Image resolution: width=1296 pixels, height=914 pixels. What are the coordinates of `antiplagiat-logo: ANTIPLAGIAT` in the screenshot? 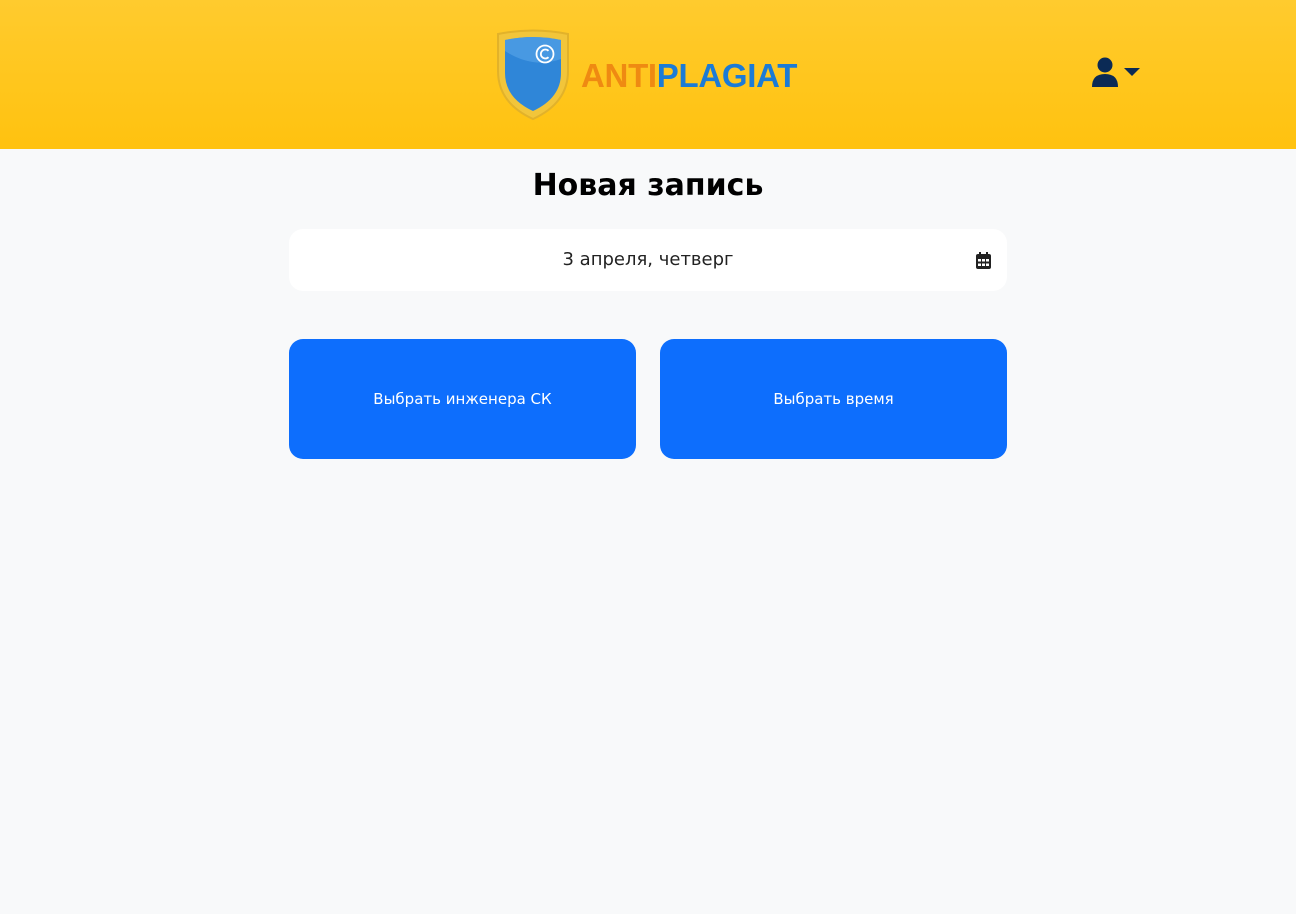 It's located at (646, 75).